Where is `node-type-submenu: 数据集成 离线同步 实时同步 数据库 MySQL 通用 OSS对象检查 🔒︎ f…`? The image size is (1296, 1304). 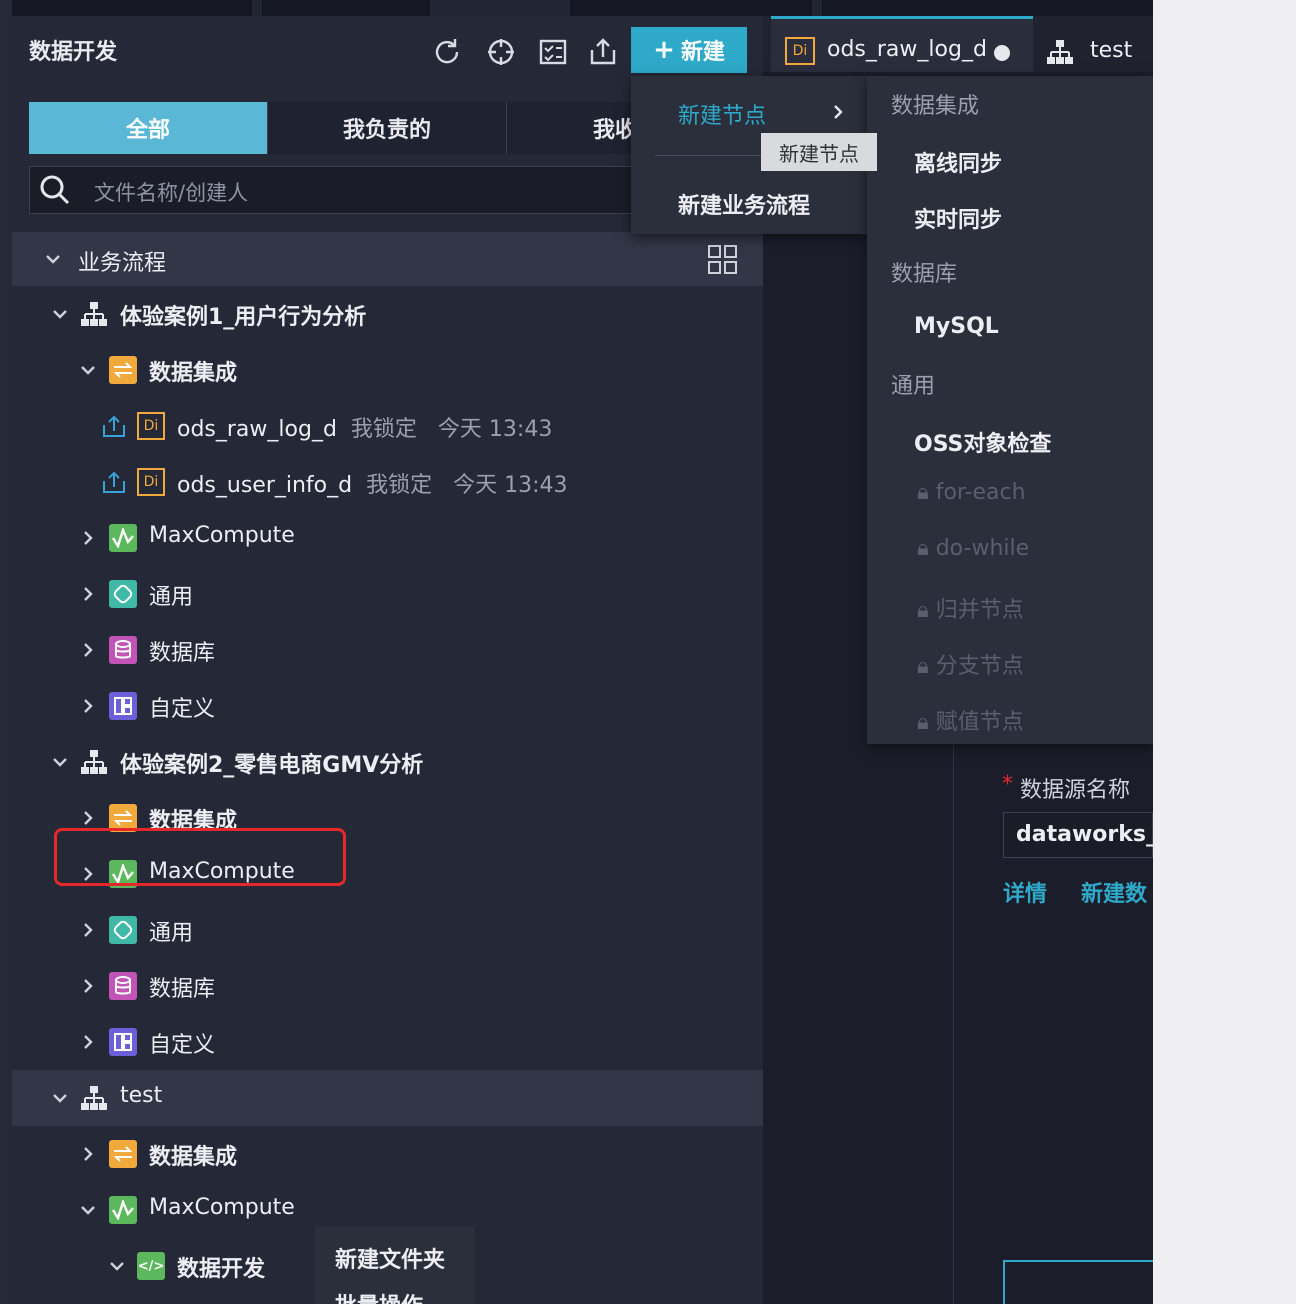 node-type-submenu: 数据集成 离线同步 实时同步 数据库 MySQL 通用 OSS对象检查 🔒︎ f… is located at coordinates (1010, 410).